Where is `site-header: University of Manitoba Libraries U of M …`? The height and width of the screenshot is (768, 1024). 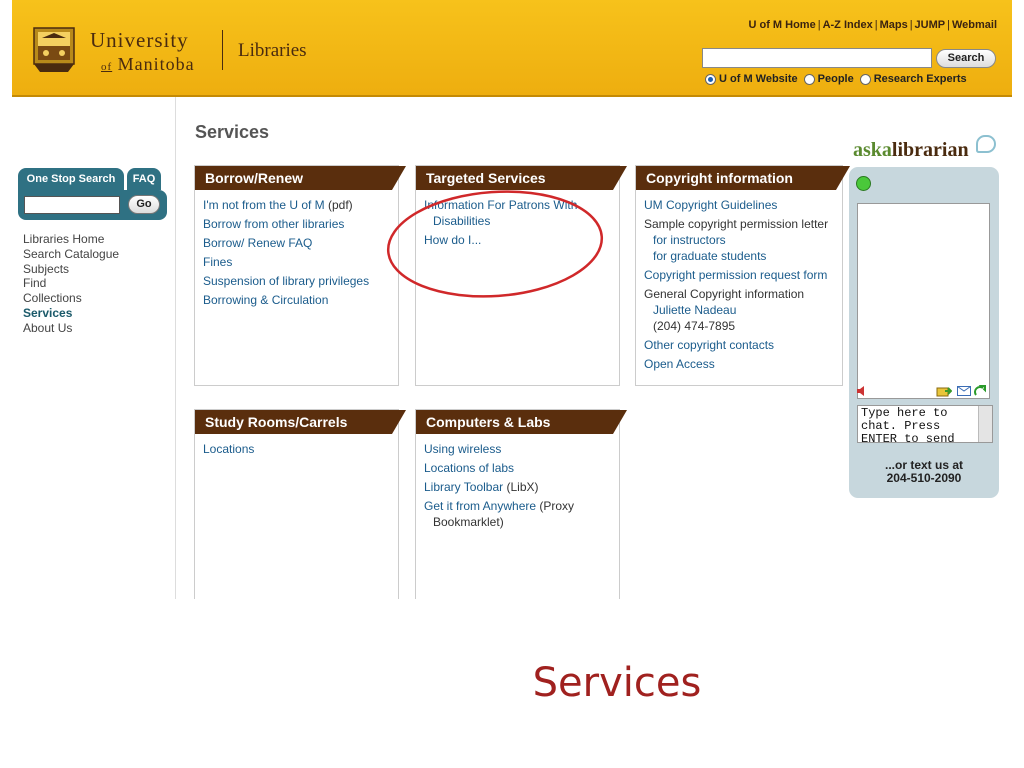 site-header: University of Manitoba Libraries U of M … is located at coordinates (512, 48).